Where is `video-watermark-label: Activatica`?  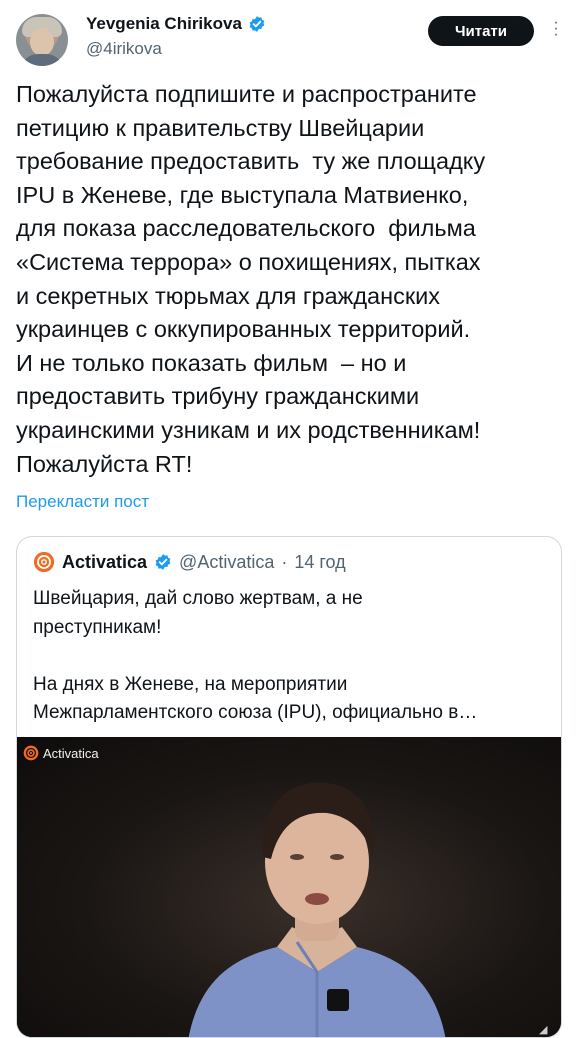
video-watermark-label: Activatica is located at coordinates (71, 753).